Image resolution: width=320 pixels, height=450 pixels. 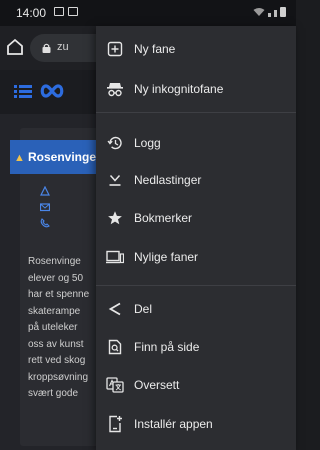 What do you see at coordinates (157, 385) in the screenshot?
I see `menu-item-label: Oversett` at bounding box center [157, 385].